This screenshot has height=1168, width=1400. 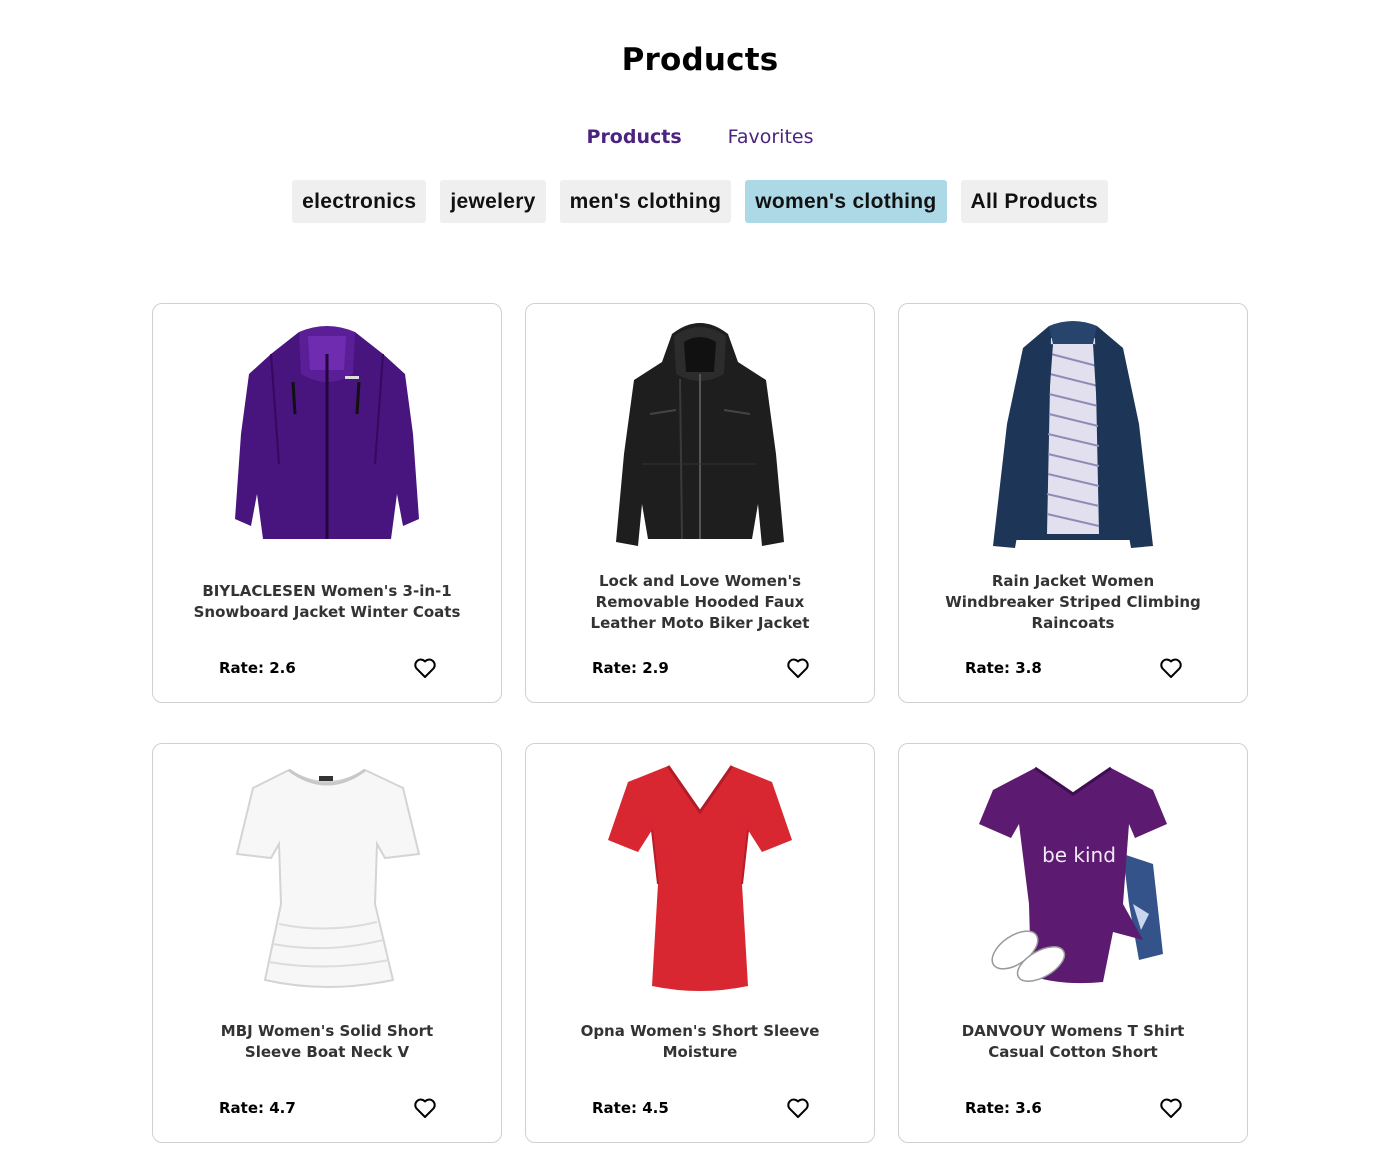 What do you see at coordinates (846, 201) in the screenshot?
I see `filter-womens-clothing-button: women's clothing` at bounding box center [846, 201].